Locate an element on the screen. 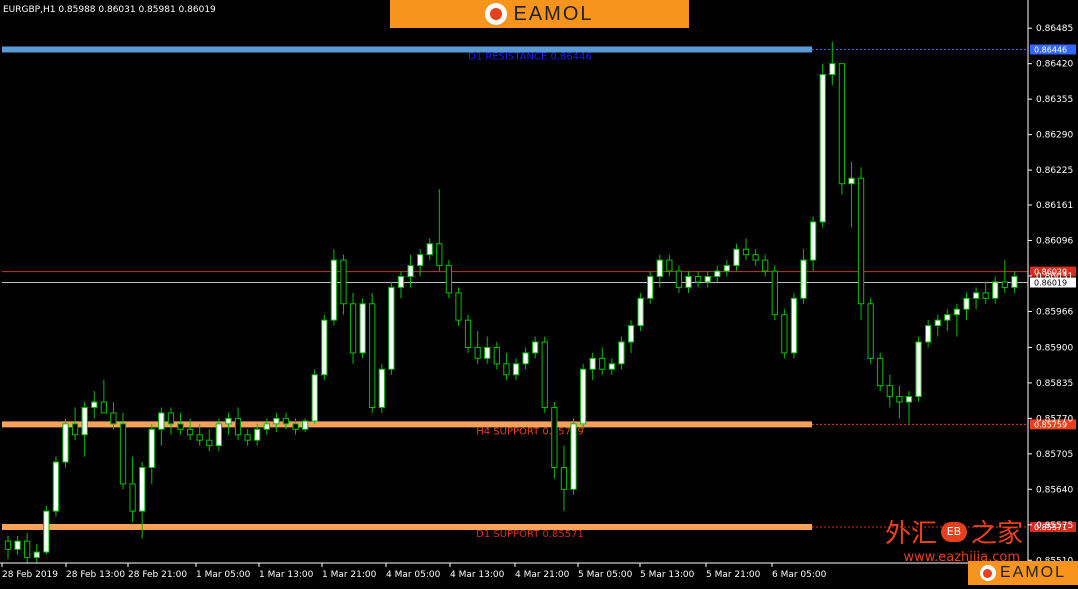 The width and height of the screenshot is (1078, 589). brand-header: EAMOL is located at coordinates (539, 14).